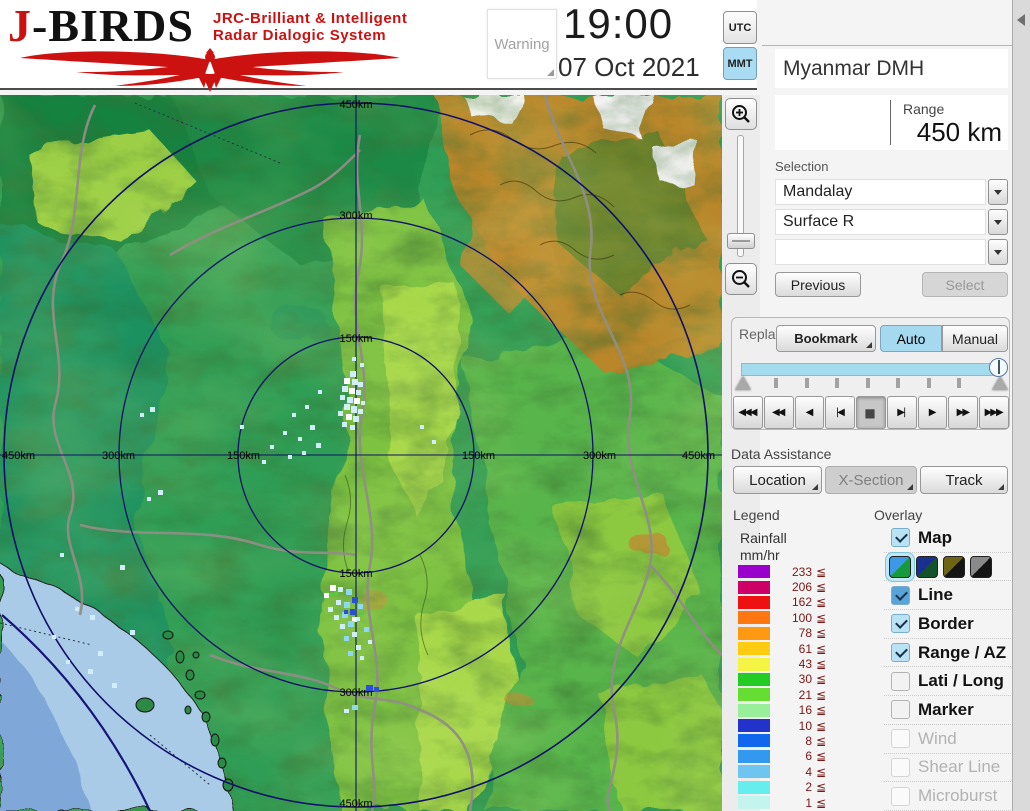  I want to click on site-dropdown-arrow-icon, so click(998, 192).